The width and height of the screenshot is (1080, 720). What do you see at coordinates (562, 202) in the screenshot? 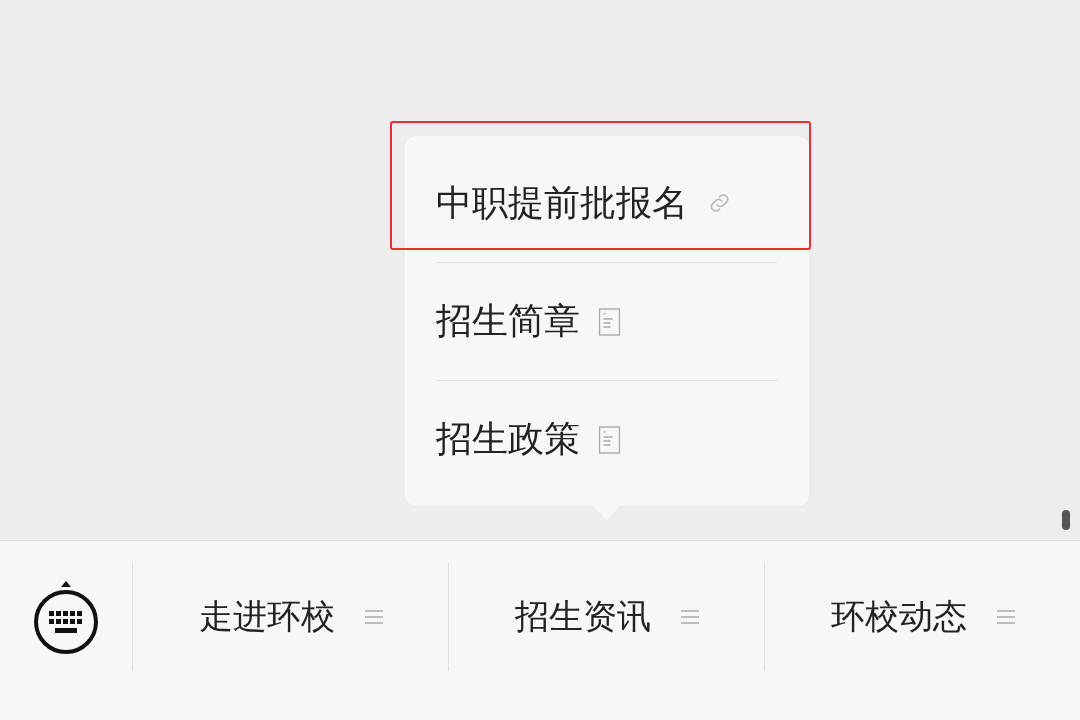
I see `item-label: 中职提前批报名` at bounding box center [562, 202].